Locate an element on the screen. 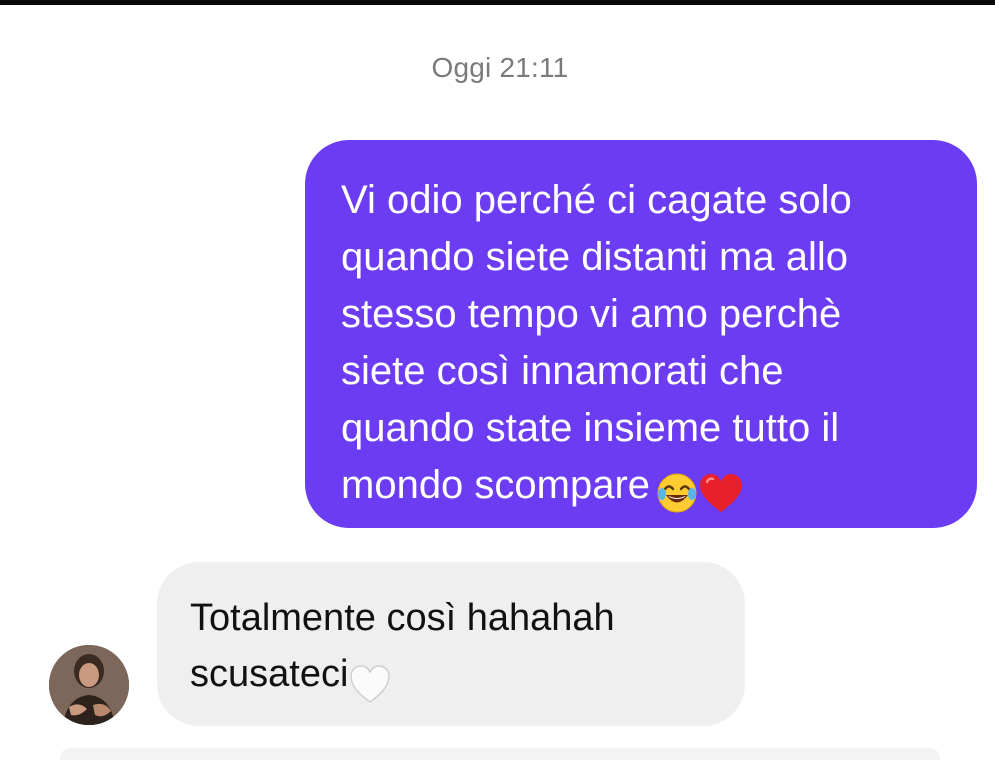 The height and width of the screenshot is (760, 995). received-message-last-line: scusateci is located at coordinates (452, 678).